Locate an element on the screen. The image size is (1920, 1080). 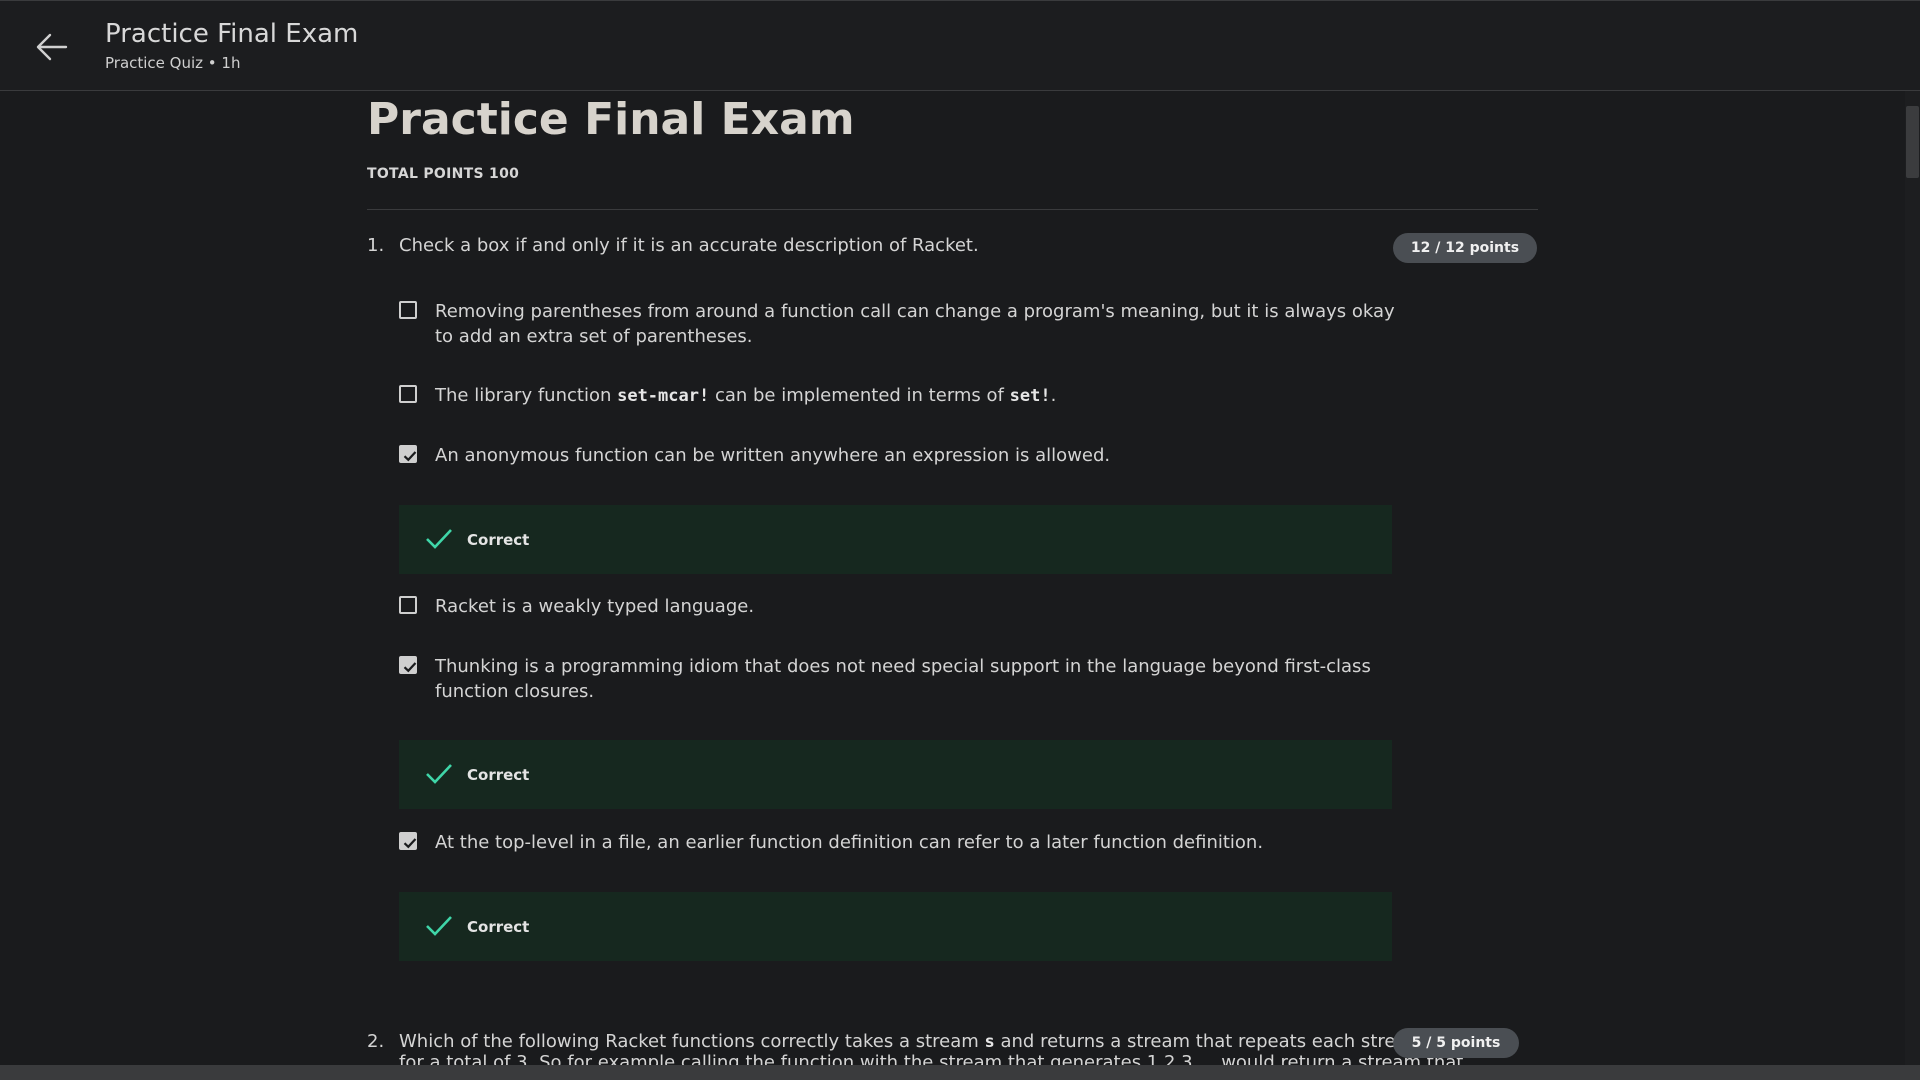
option-text-part: can be implemented in terms of is located at coordinates (859, 395).